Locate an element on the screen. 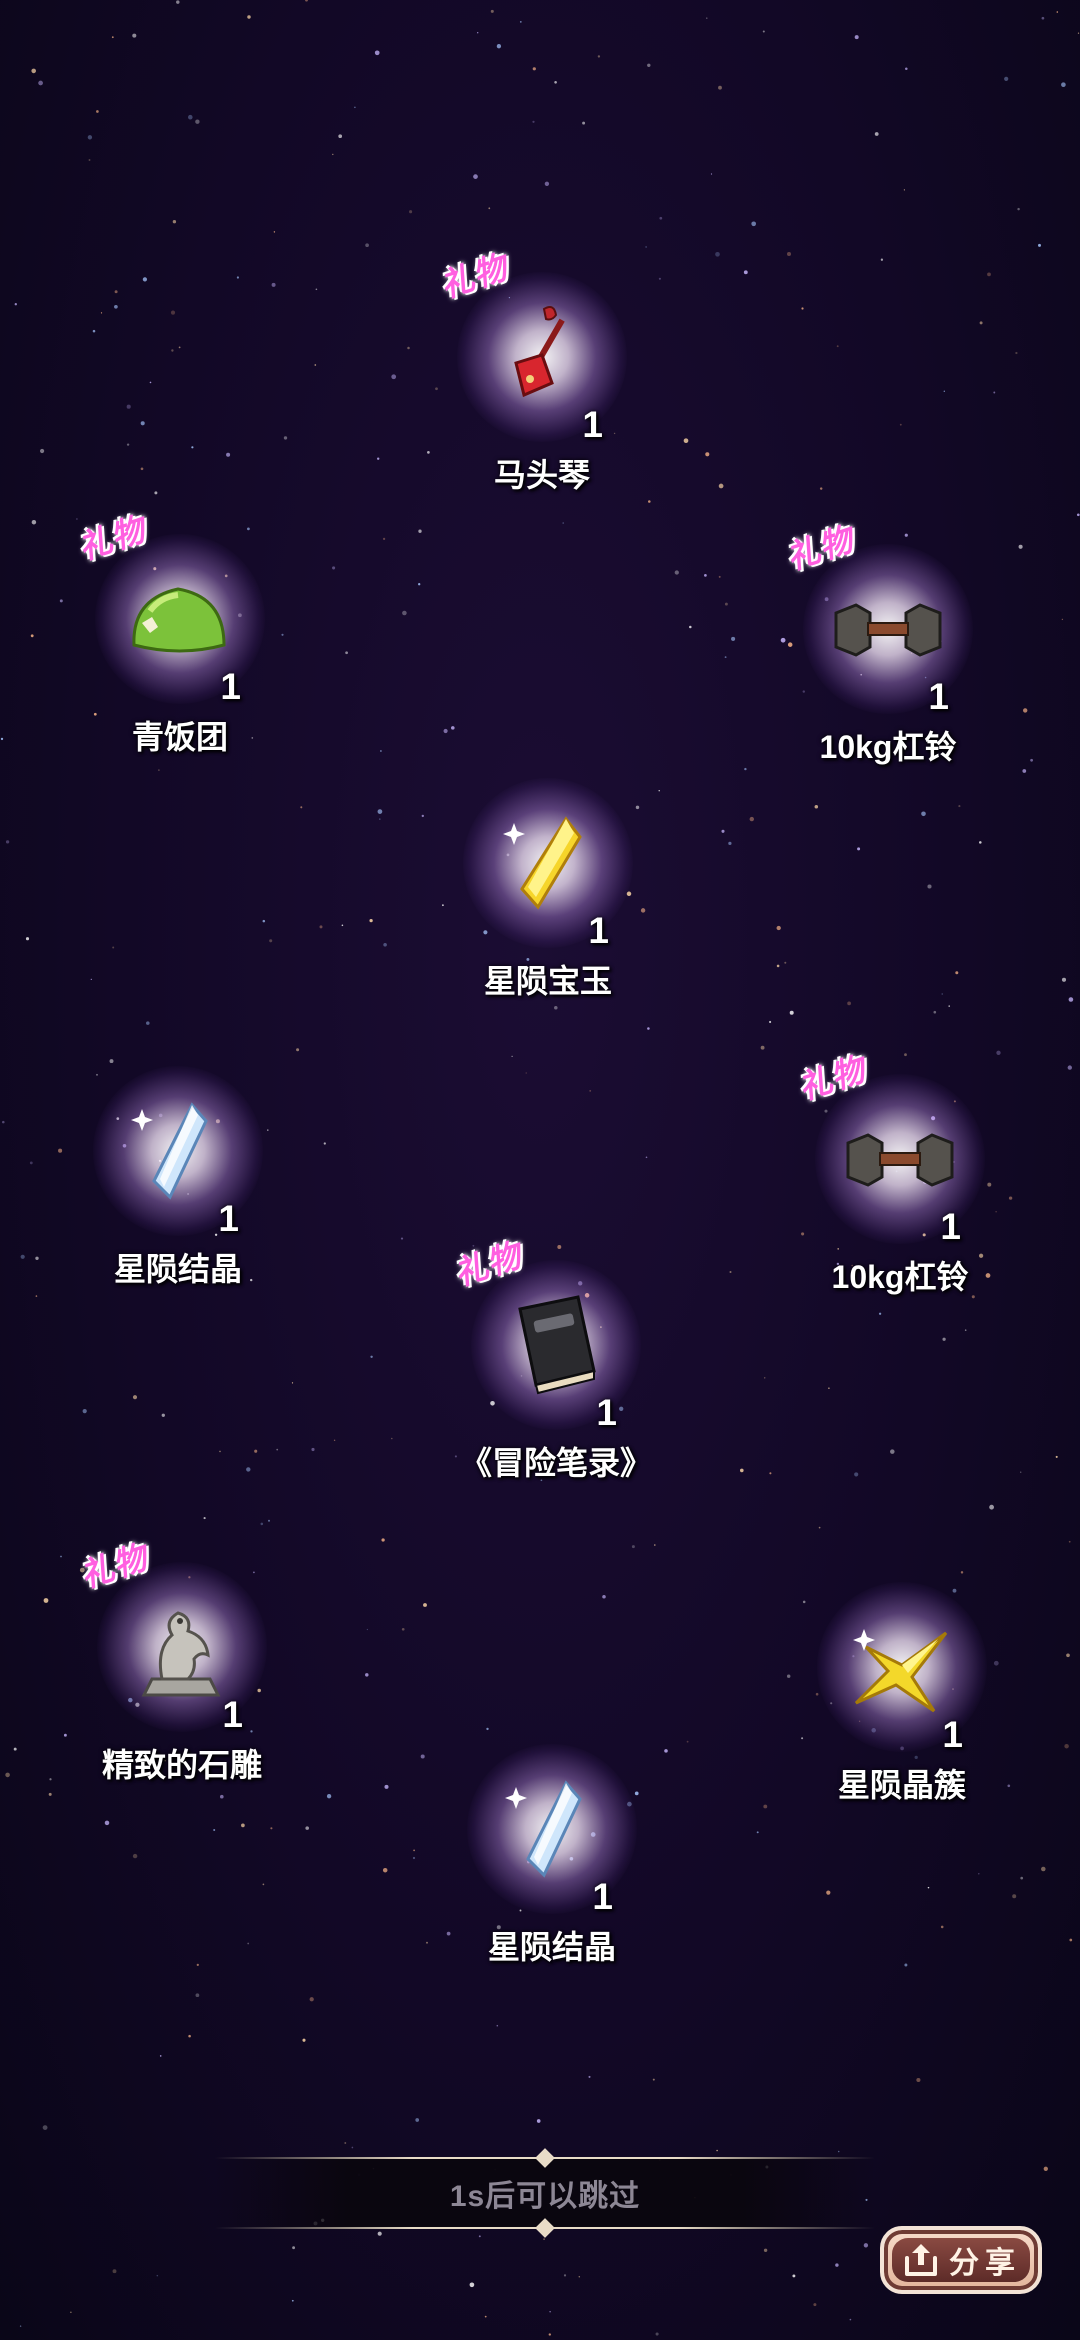 This screenshot has height=2340, width=1080. reward-item-star-crystal-cluster: 1 星陨晶簇 is located at coordinates (902, 1694).